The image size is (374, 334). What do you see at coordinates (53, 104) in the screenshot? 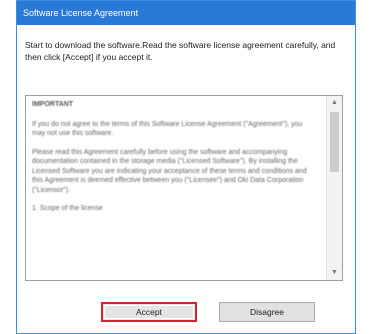
I see `license-heading: IMPORTANT` at bounding box center [53, 104].